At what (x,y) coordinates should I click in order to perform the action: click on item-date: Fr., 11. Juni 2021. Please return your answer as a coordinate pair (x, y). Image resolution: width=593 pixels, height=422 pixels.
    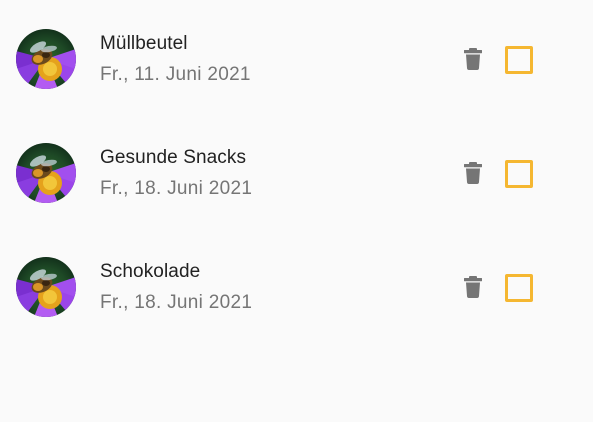
    Looking at the image, I should click on (175, 74).